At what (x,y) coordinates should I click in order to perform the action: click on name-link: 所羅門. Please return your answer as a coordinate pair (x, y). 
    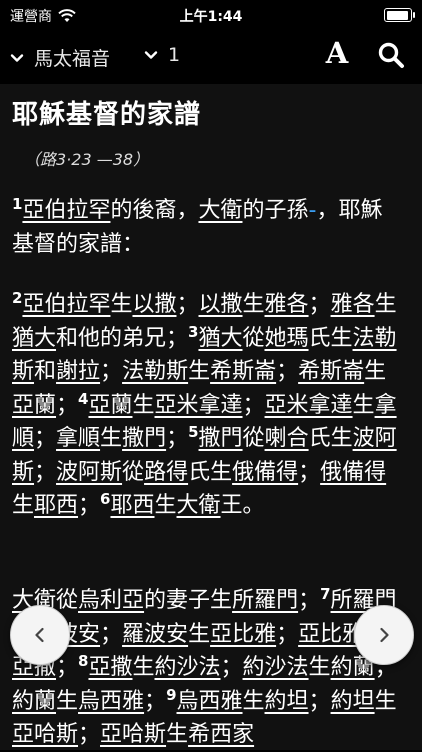
    Looking at the image, I should click on (265, 600).